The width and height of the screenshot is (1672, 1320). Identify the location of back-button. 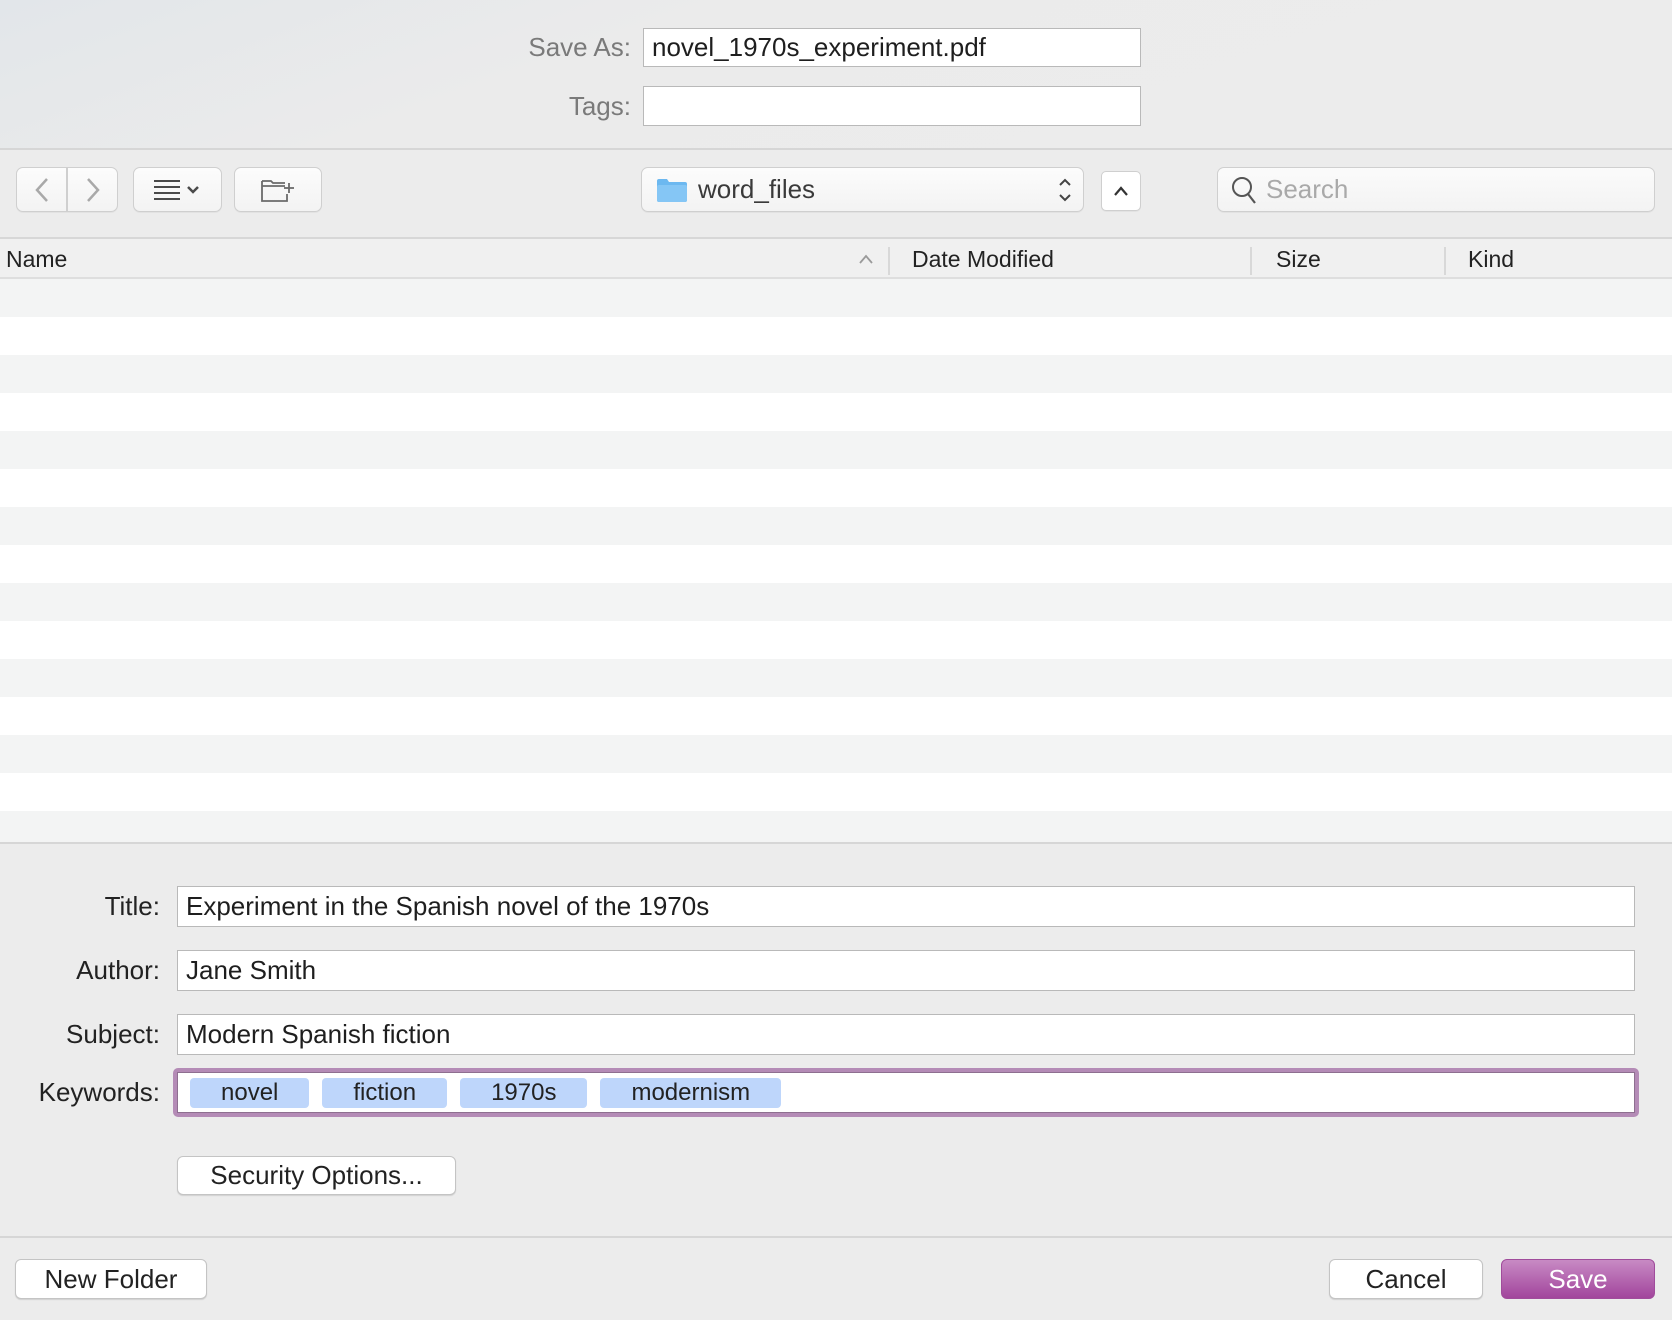
(41, 189).